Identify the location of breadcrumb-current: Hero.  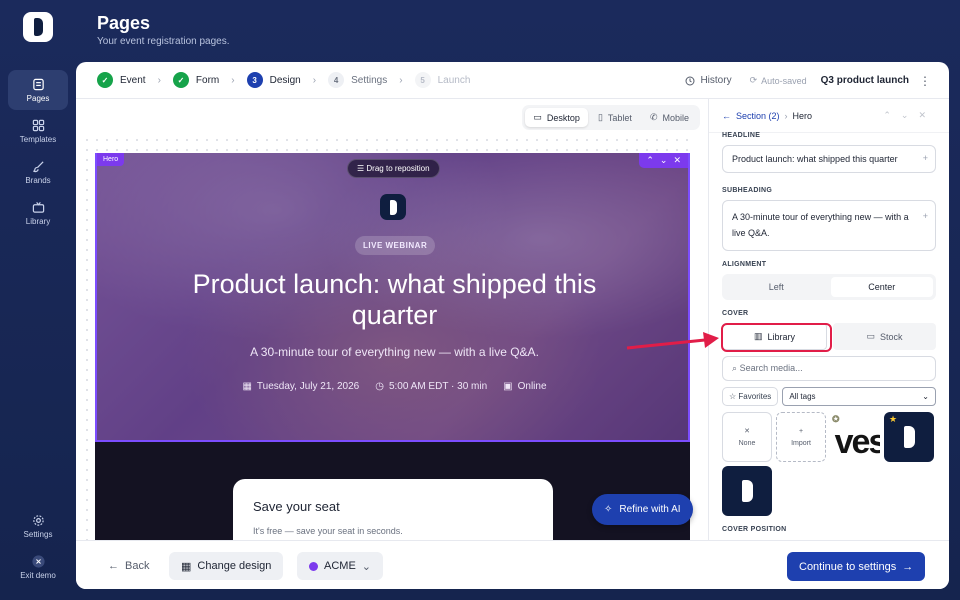
(802, 115).